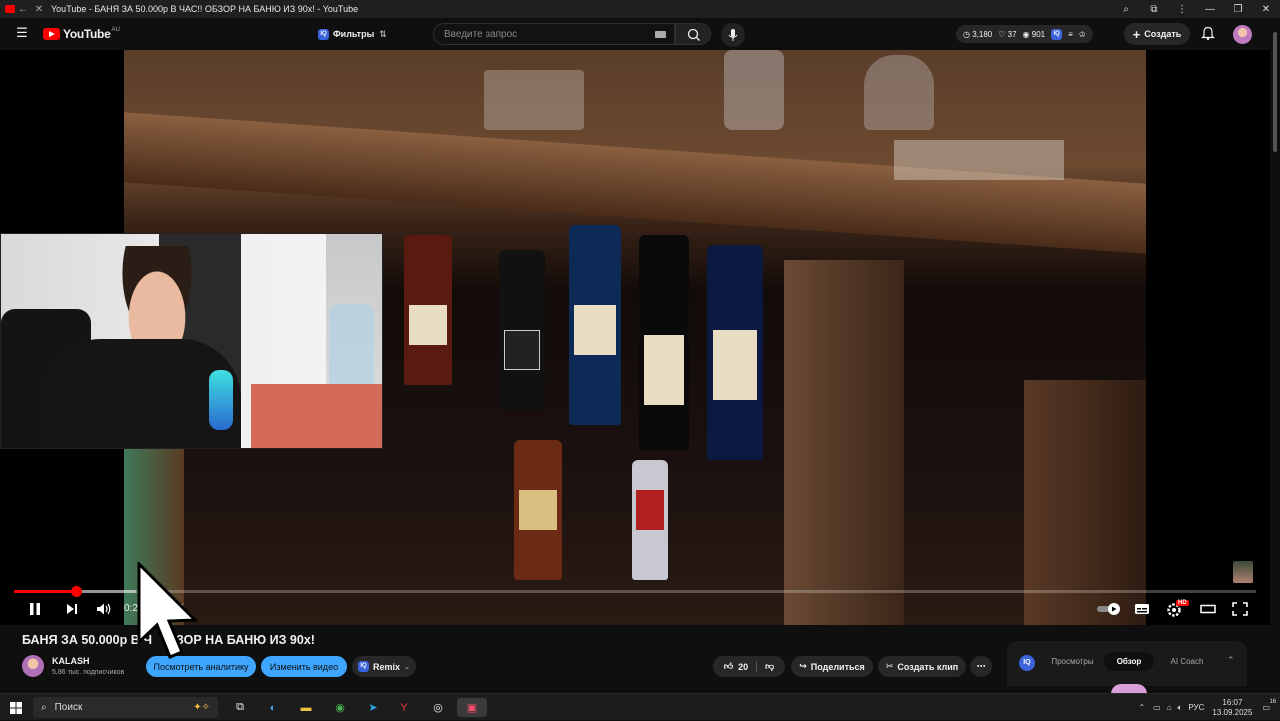 The width and height of the screenshot is (1280, 721). Describe the element at coordinates (340, 707) in the screenshot. I see `chrome-icon: ◉` at that location.